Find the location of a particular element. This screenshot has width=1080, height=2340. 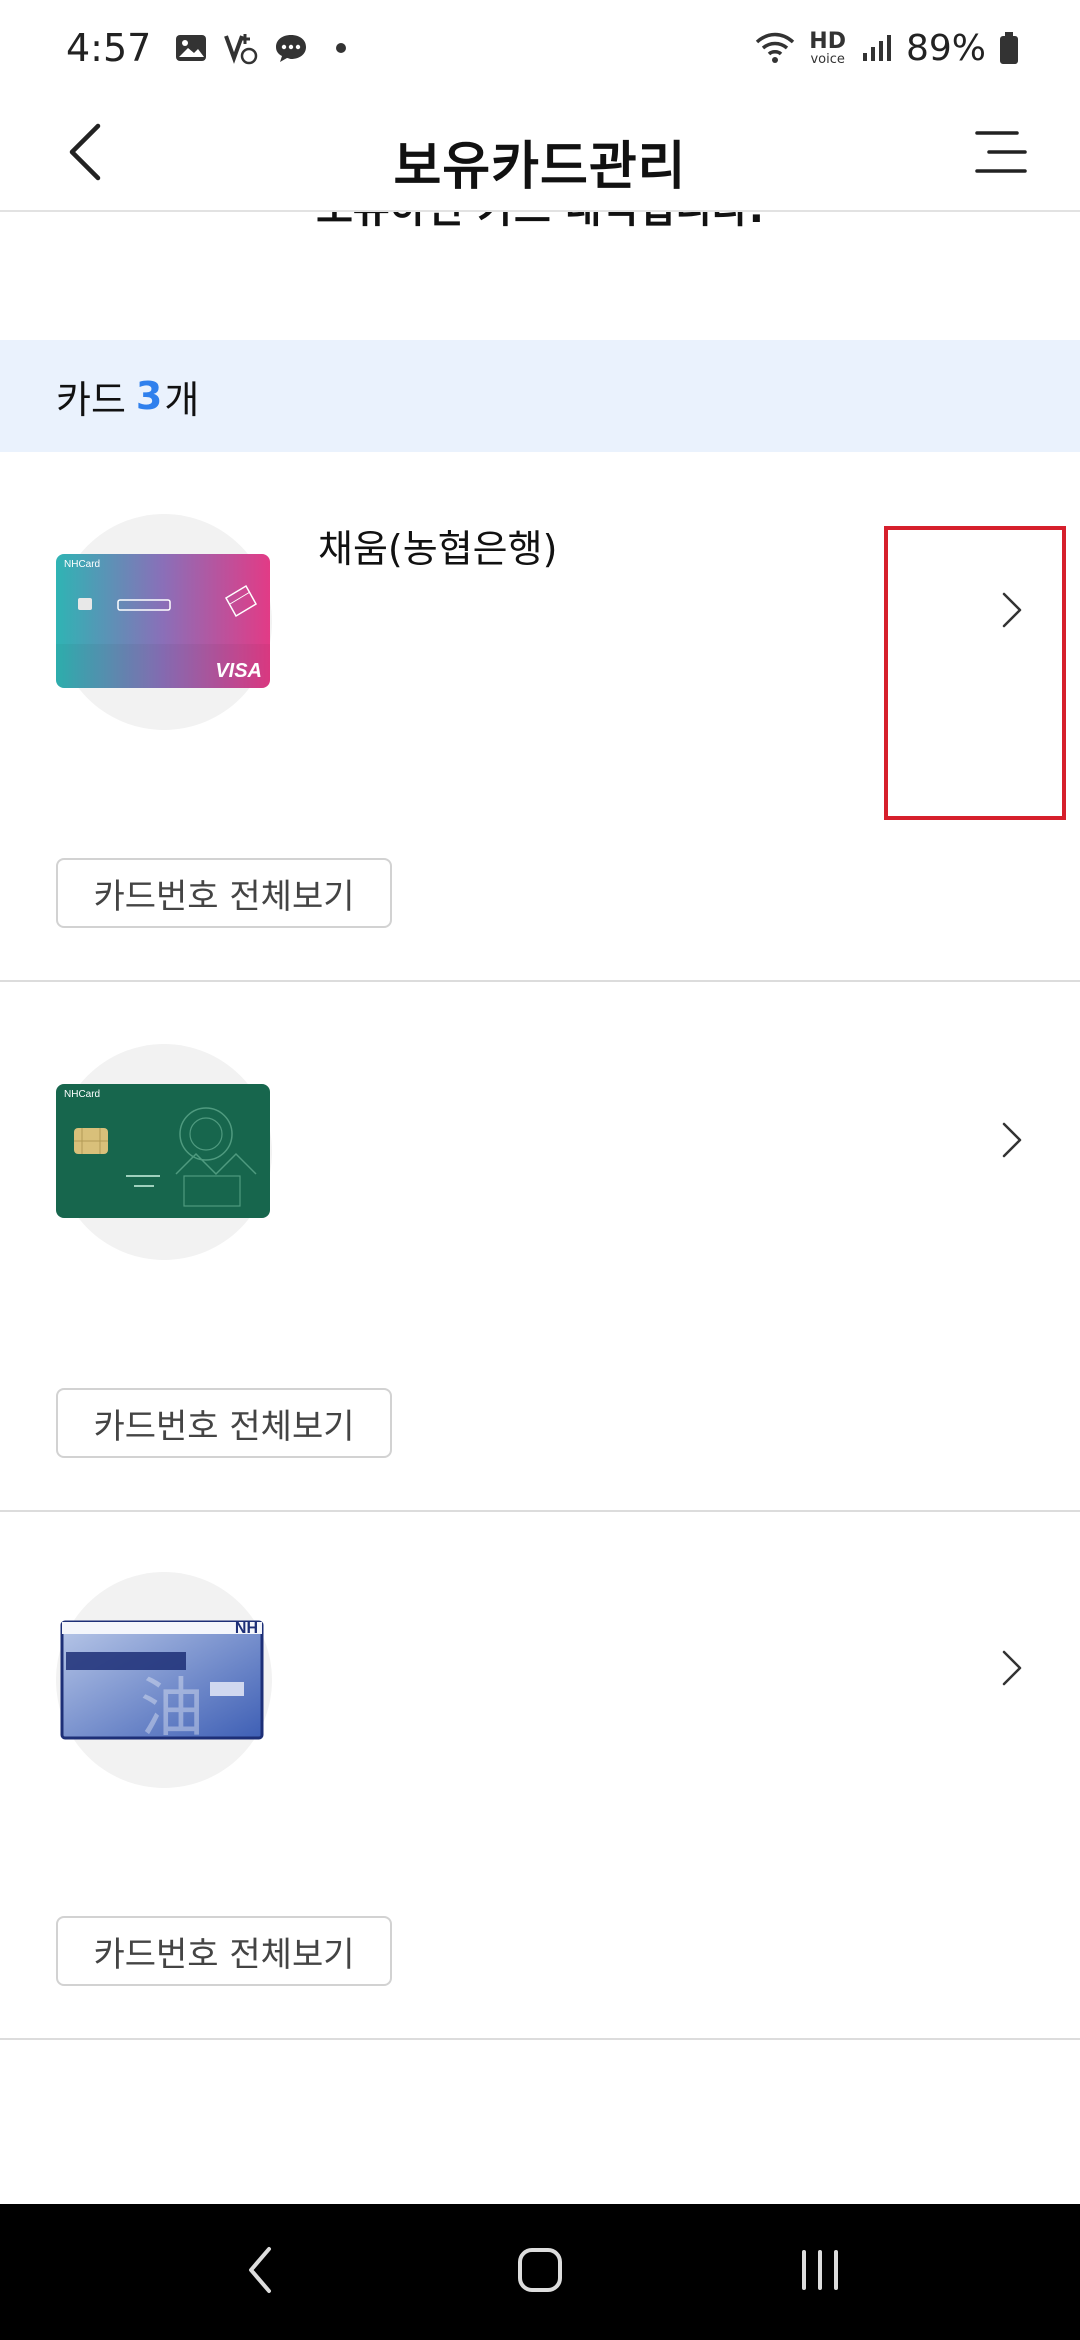

card-image-fuel: 油 NH is located at coordinates (162, 1679).